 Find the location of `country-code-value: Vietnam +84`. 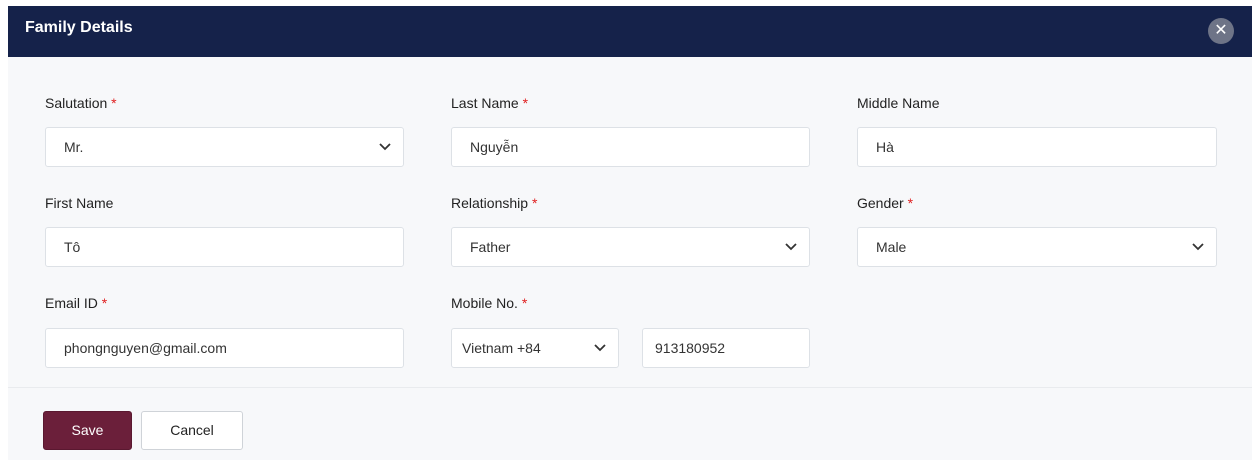

country-code-value: Vietnam +84 is located at coordinates (501, 348).